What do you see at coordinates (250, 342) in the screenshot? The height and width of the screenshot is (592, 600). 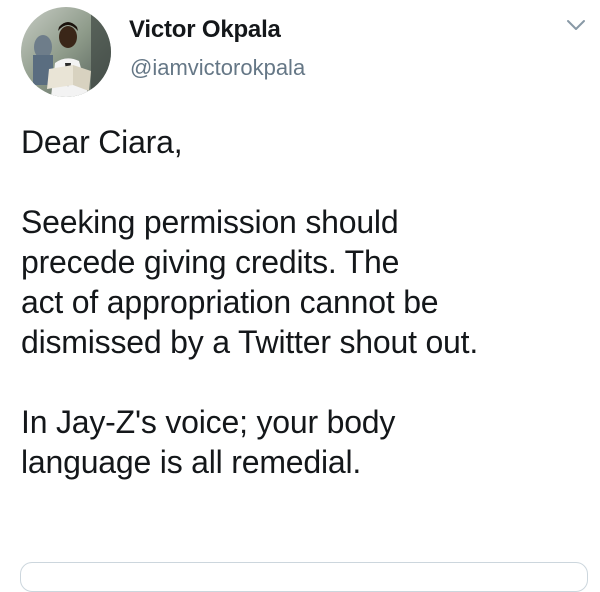 I see `tweet-line: dismissed by a Twitter shout out.` at bounding box center [250, 342].